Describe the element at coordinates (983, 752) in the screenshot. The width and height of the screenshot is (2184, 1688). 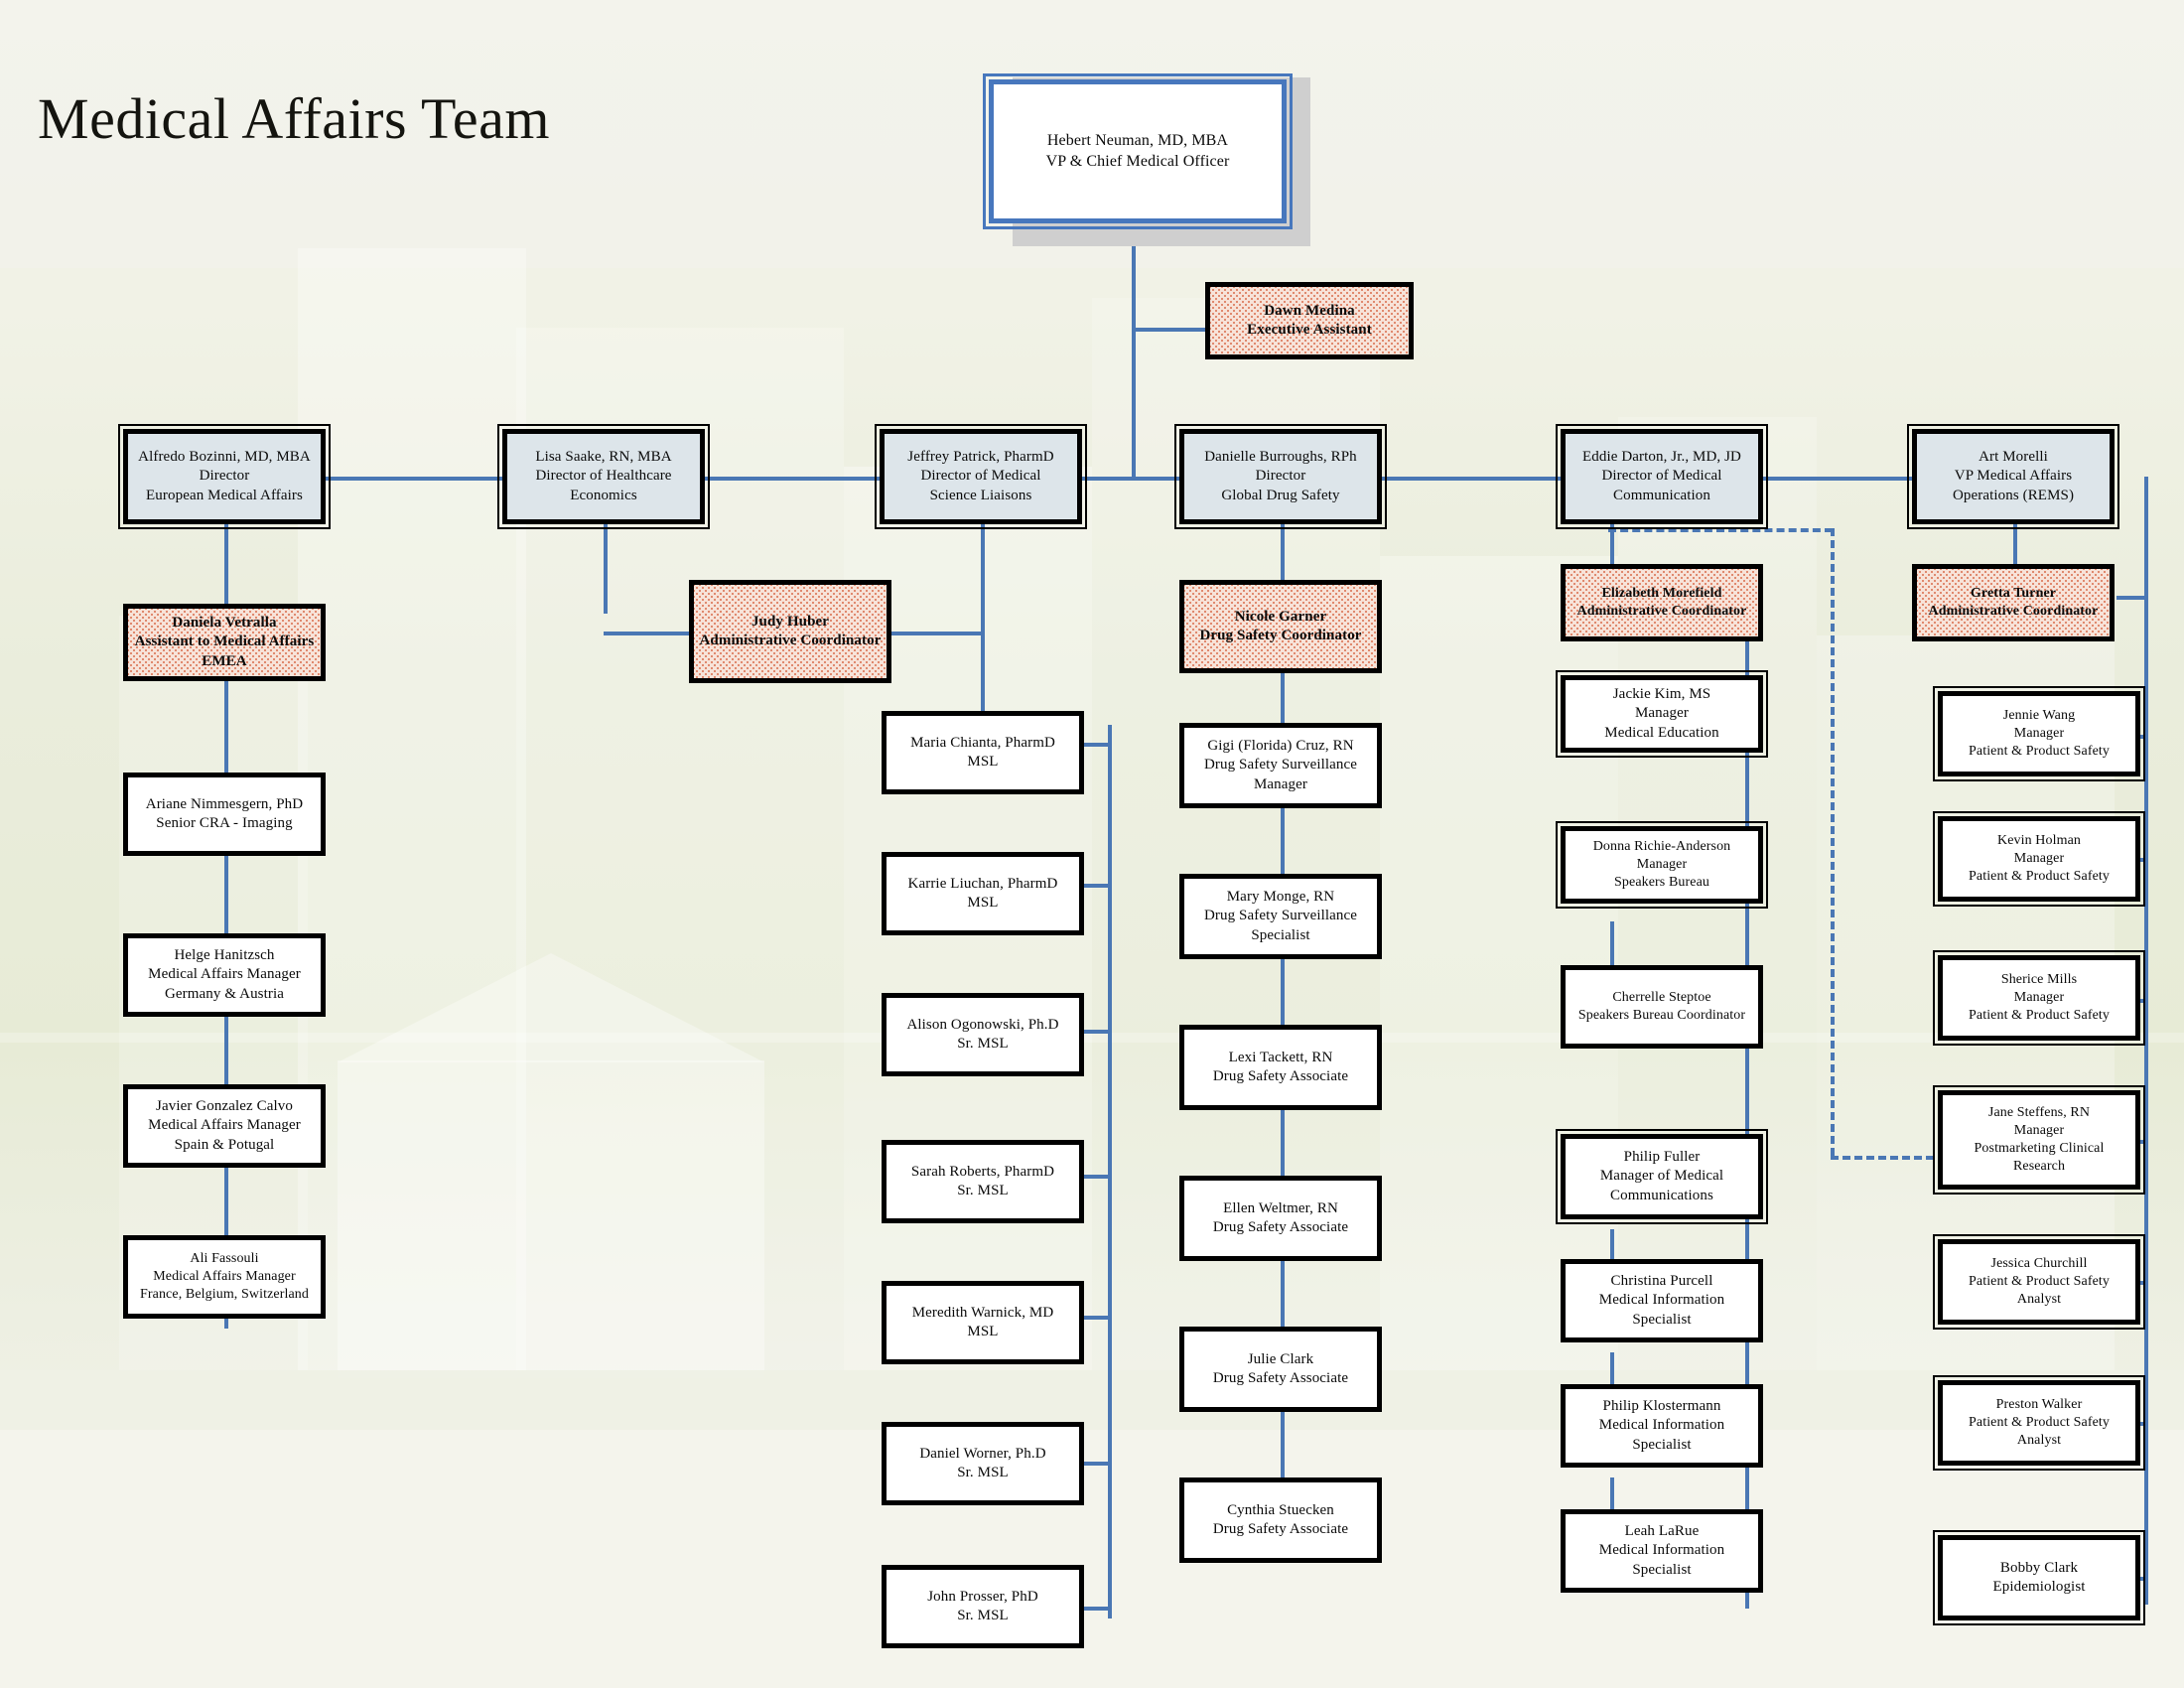
I see `node-staff-maria-chianta: Maria Chianta, PharmD MSL` at that location.